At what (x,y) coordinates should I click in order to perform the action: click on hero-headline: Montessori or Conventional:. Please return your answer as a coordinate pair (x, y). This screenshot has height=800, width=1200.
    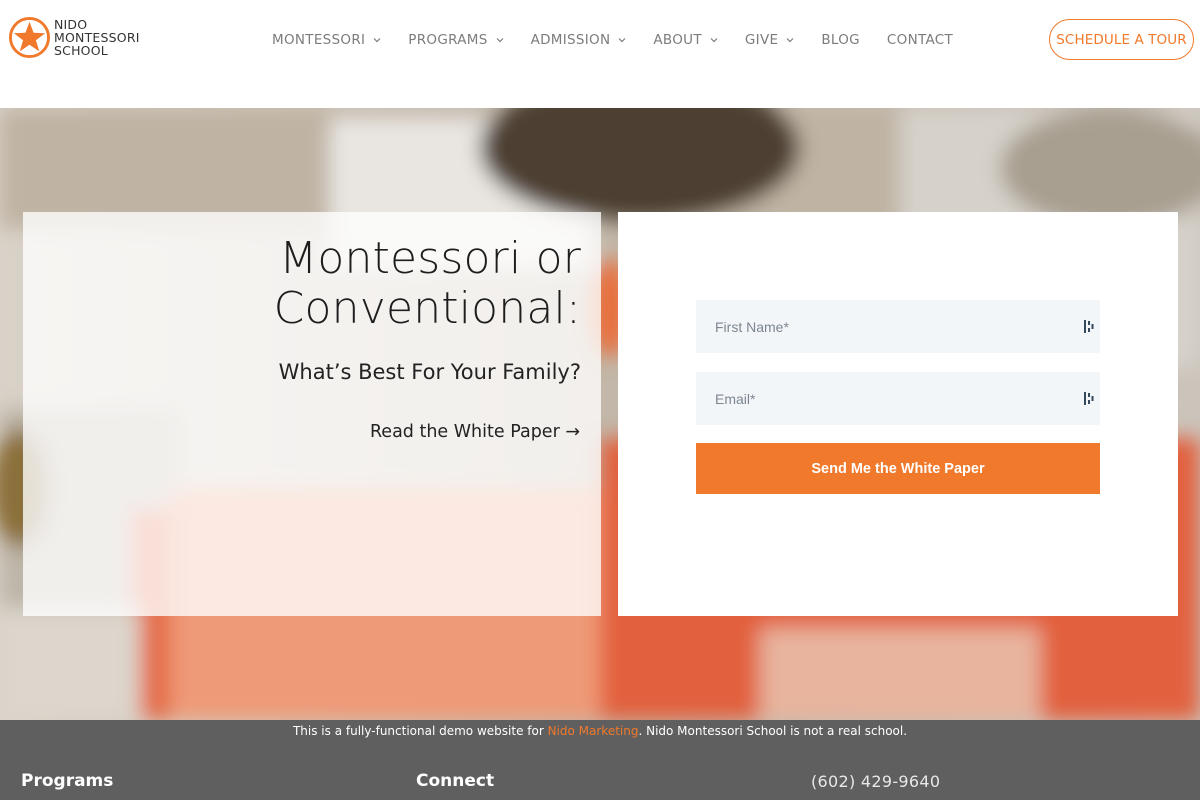
    Looking at the image, I should click on (427, 284).